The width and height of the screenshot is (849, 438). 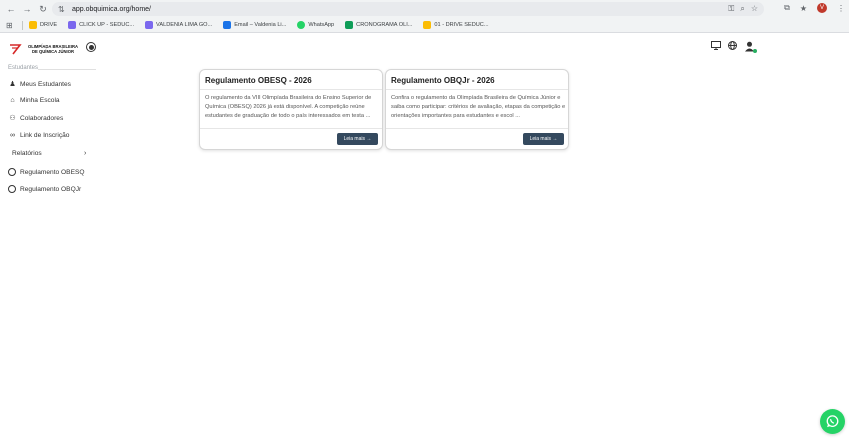 I want to click on site-info-icon: ⇅, so click(x=63, y=9).